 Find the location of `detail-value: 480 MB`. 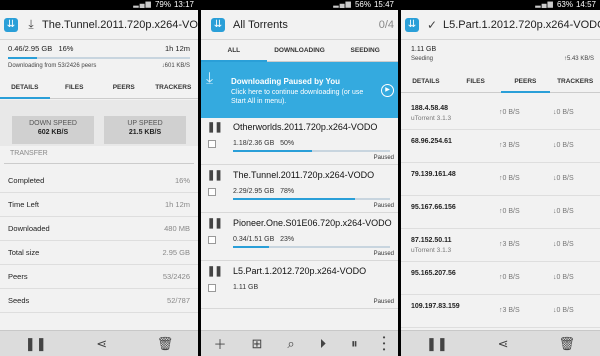

detail-value: 480 MB is located at coordinates (177, 228).